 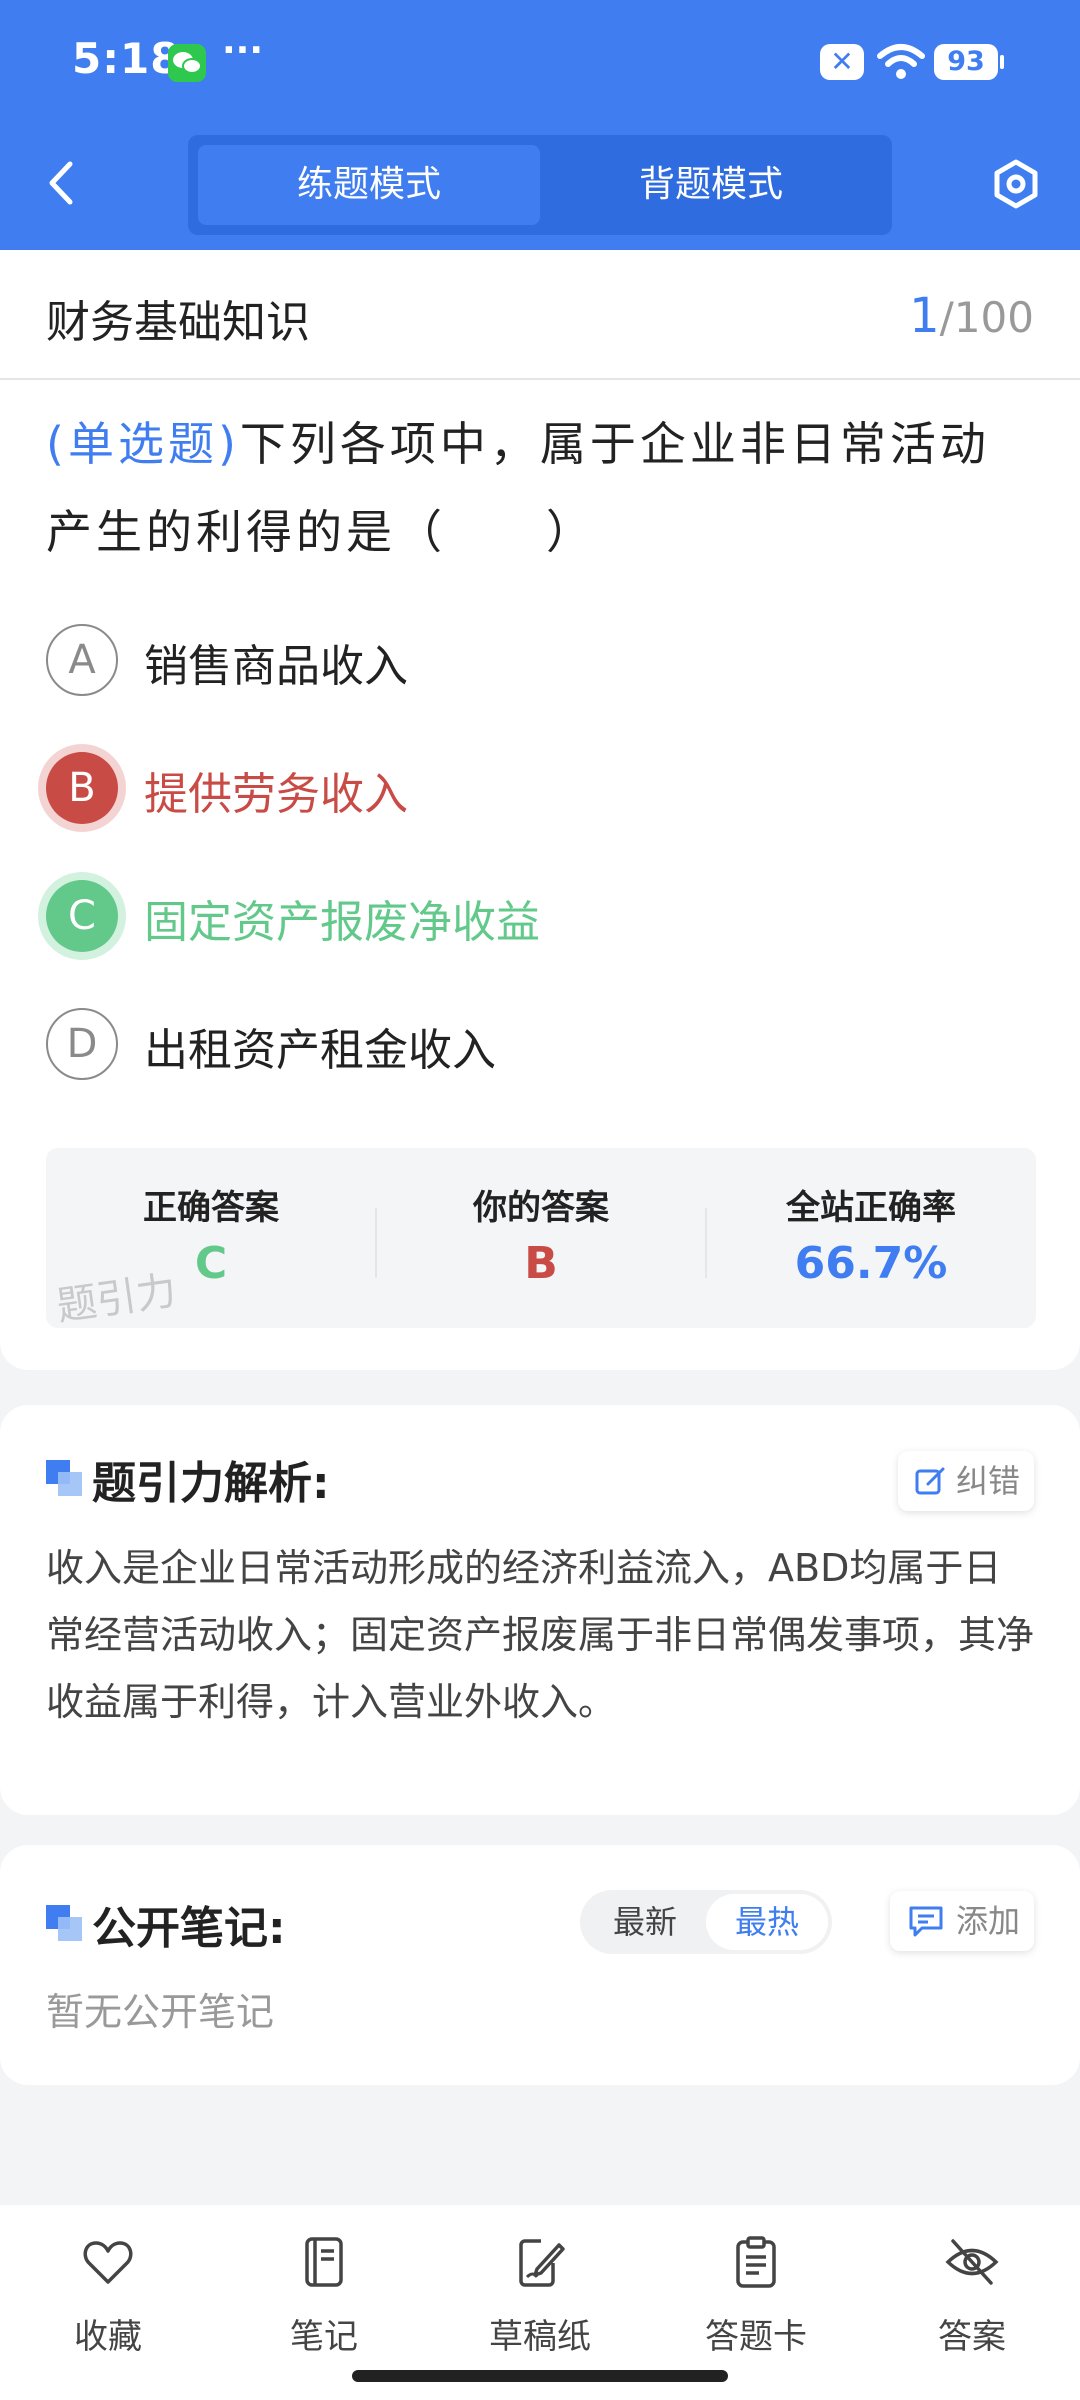 I want to click on answer-summary: 正确答案 C 你的答案 B 全站正确率 66.7% 题引力, so click(x=541, y=1239).